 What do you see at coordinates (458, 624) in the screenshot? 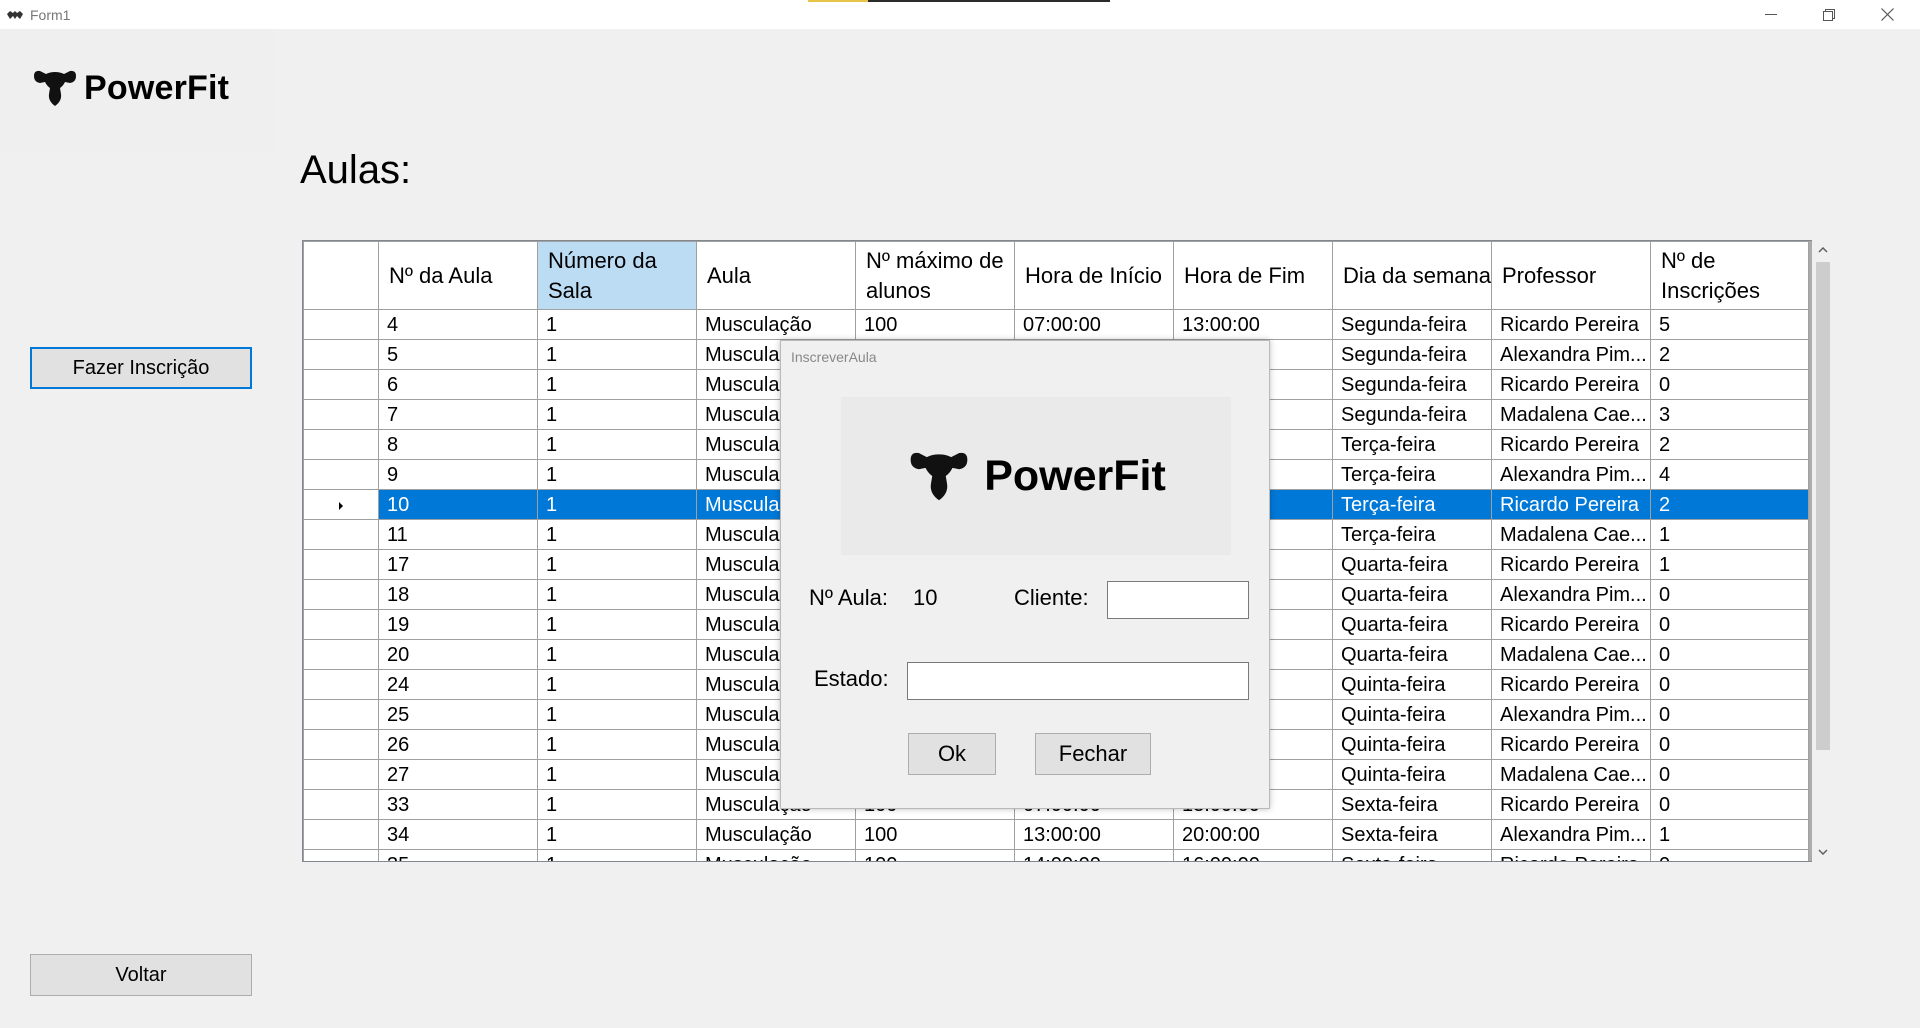
I see `table-cell: 19` at bounding box center [458, 624].